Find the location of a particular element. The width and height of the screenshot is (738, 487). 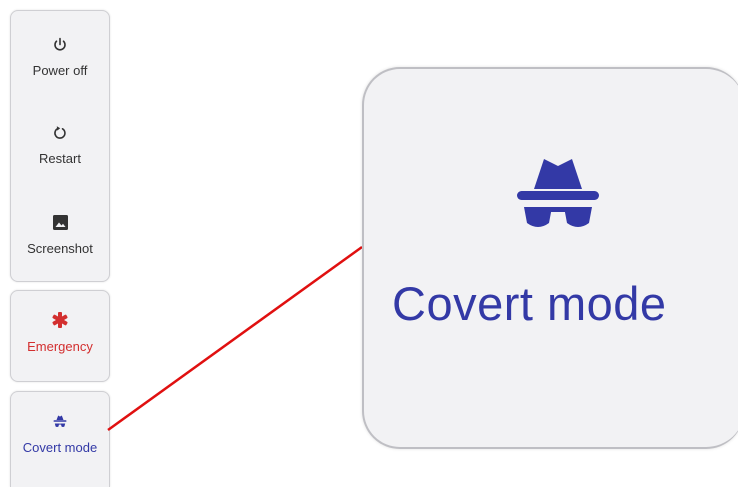

zoom-incognito-icon is located at coordinates (558, 197).